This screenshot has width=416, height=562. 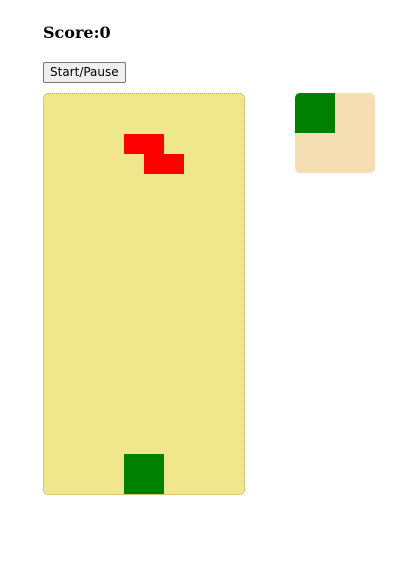 I want to click on next-piece-preview, so click(x=335, y=133).